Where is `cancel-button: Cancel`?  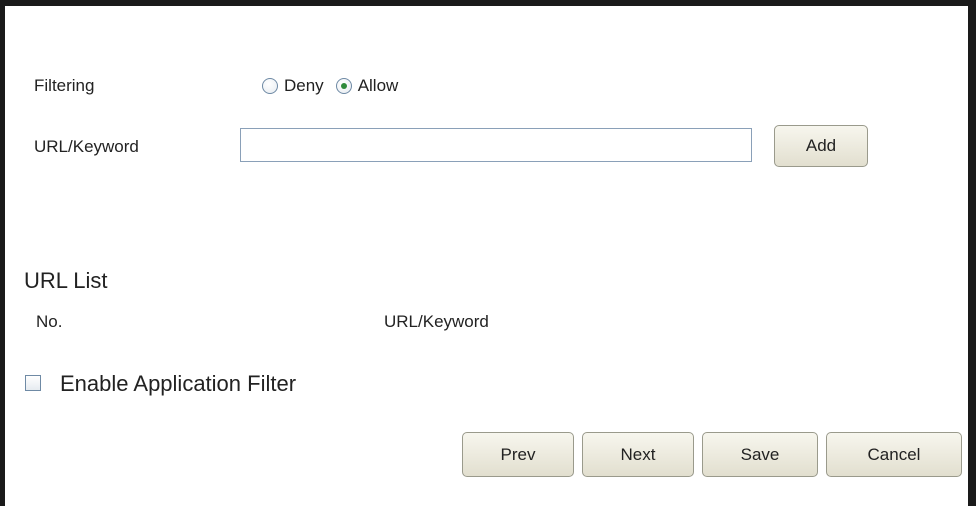
cancel-button: Cancel is located at coordinates (894, 454).